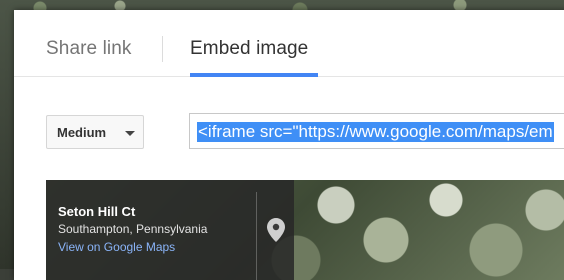 The width and height of the screenshot is (564, 280). What do you see at coordinates (89, 49) in the screenshot?
I see `tab-share-link: Share link` at bounding box center [89, 49].